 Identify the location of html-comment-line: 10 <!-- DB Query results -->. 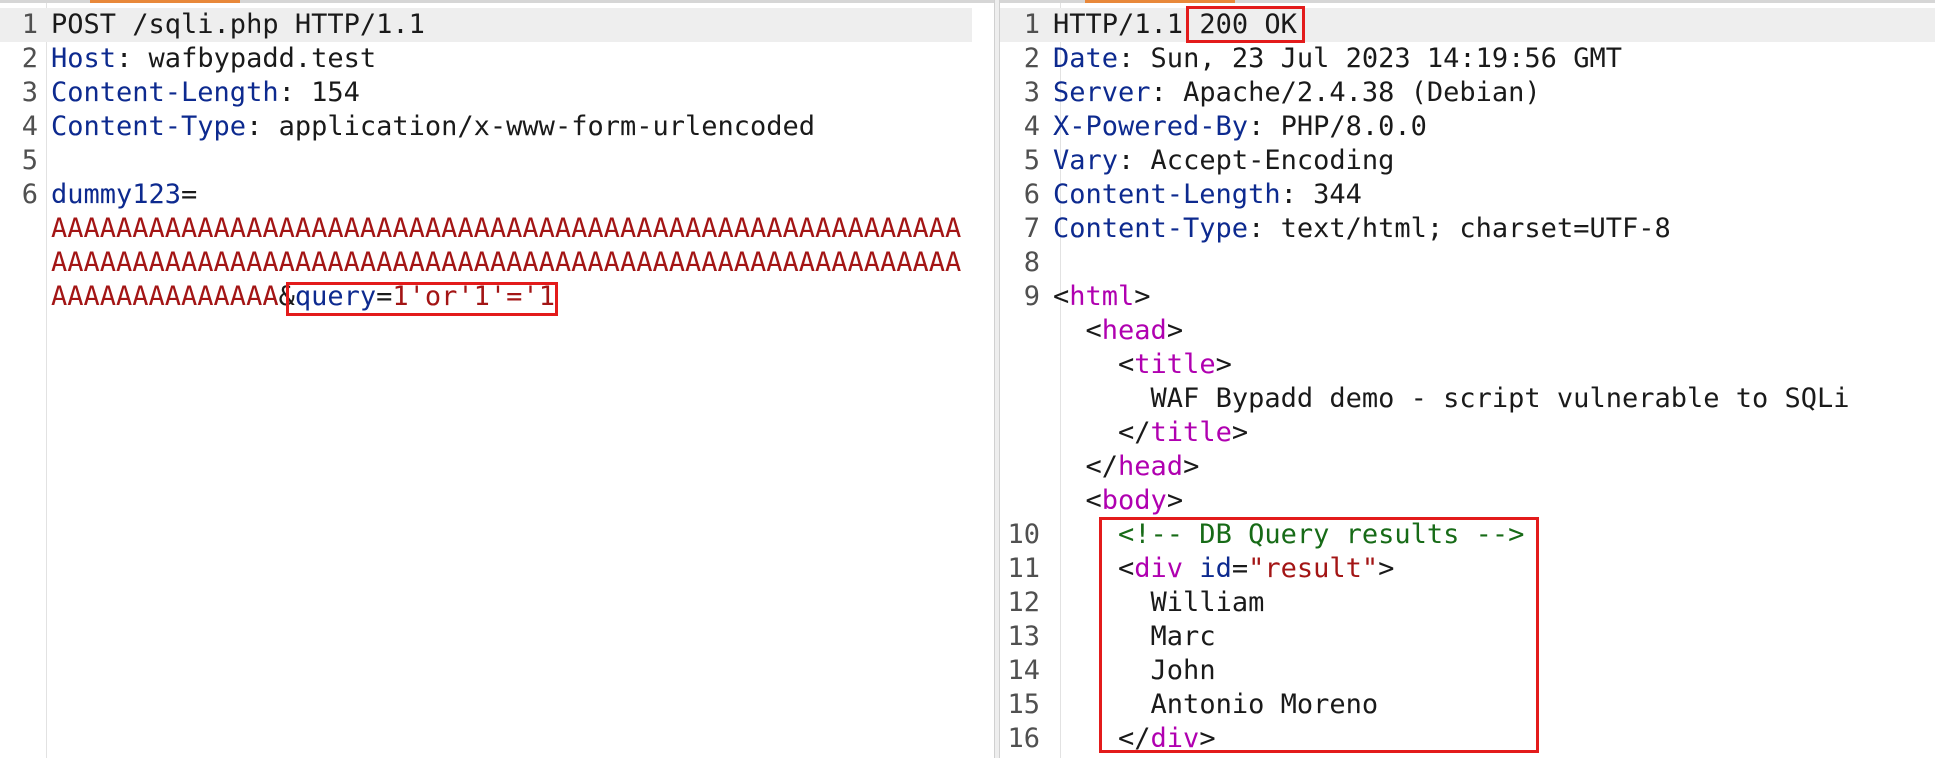
(1467, 535).